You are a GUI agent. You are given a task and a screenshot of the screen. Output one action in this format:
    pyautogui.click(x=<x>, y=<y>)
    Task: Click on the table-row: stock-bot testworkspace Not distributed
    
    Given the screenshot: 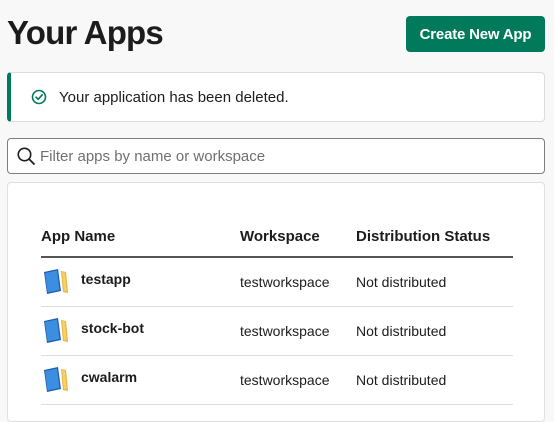 What is the action you would take?
    pyautogui.click(x=277, y=331)
    